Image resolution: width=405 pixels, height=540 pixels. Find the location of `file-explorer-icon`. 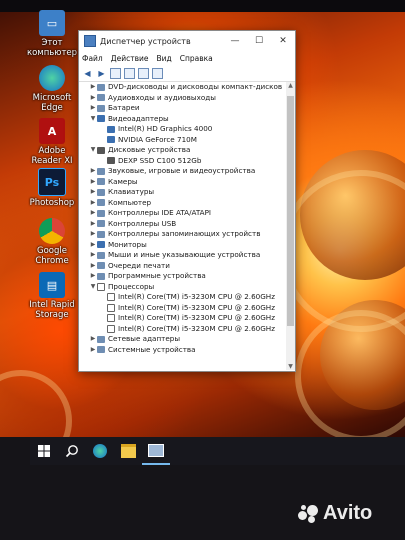

file-explorer-icon is located at coordinates (128, 451).